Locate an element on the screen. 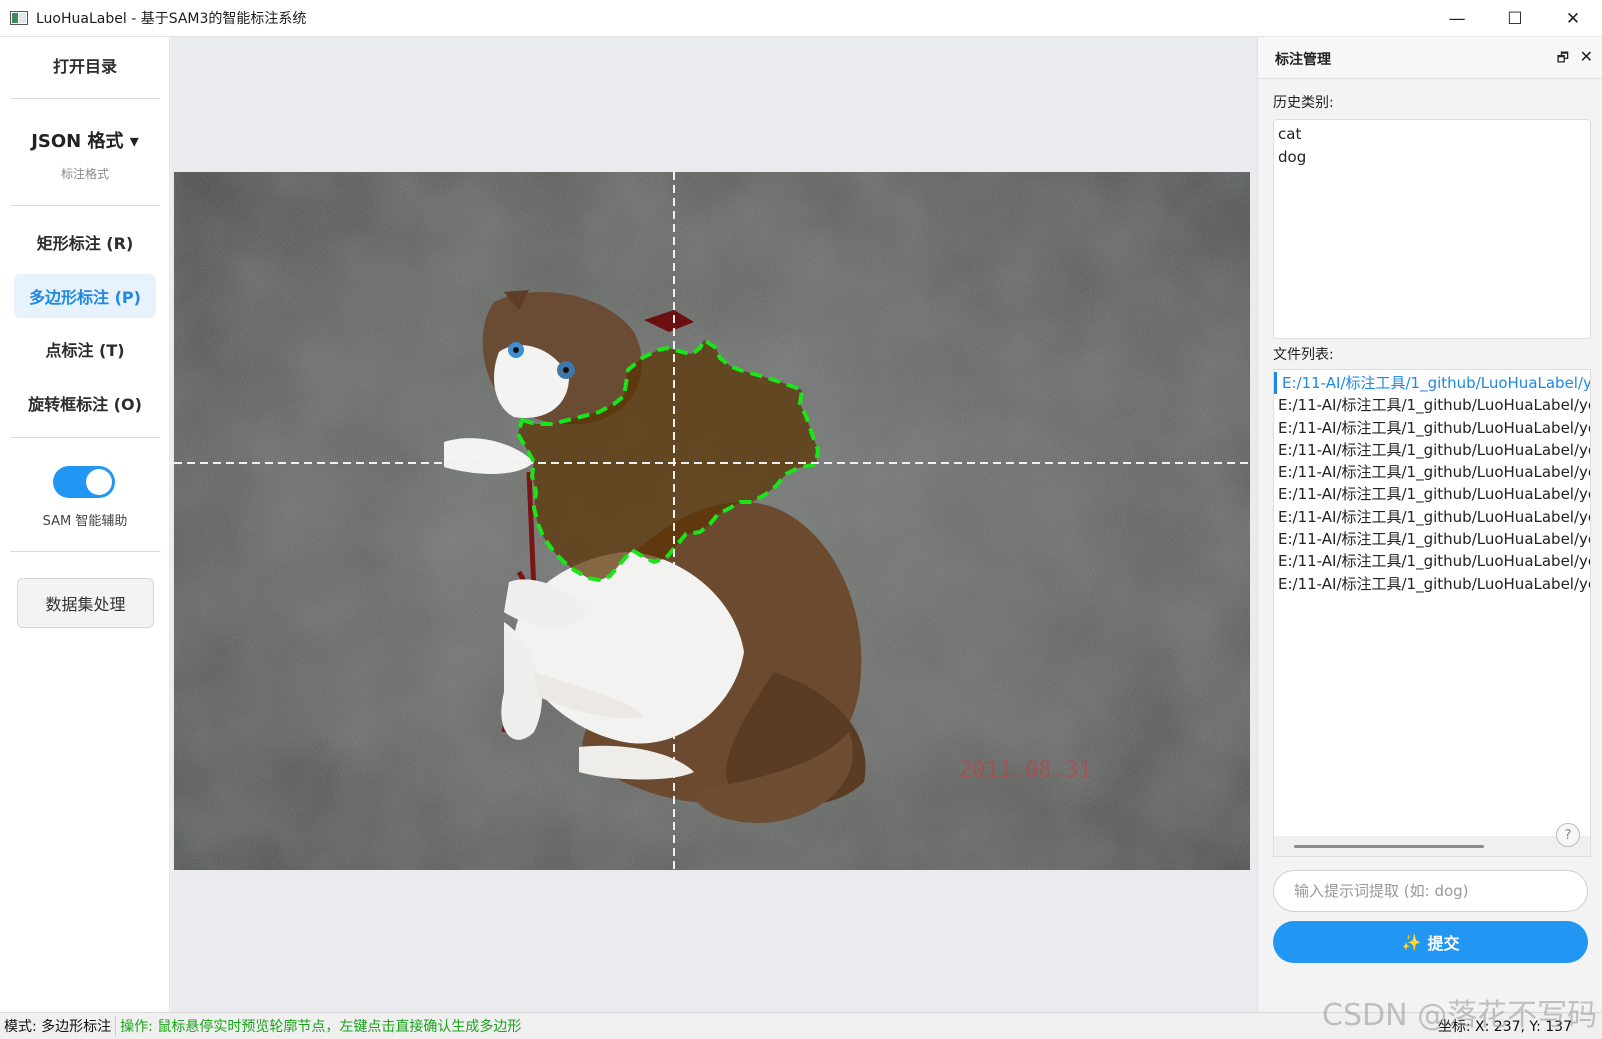 The width and height of the screenshot is (1602, 1039). prompt-input is located at coordinates (1430, 891).